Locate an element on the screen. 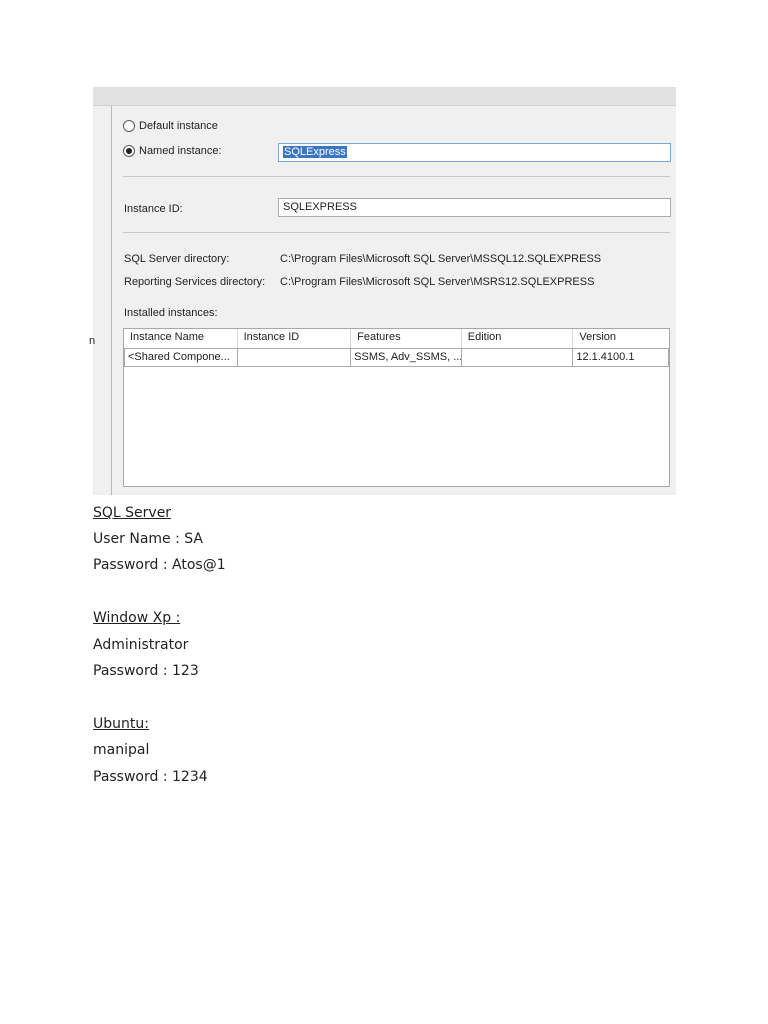 The width and height of the screenshot is (768, 1024). cell: 12.1.4100.1 is located at coordinates (621, 357).